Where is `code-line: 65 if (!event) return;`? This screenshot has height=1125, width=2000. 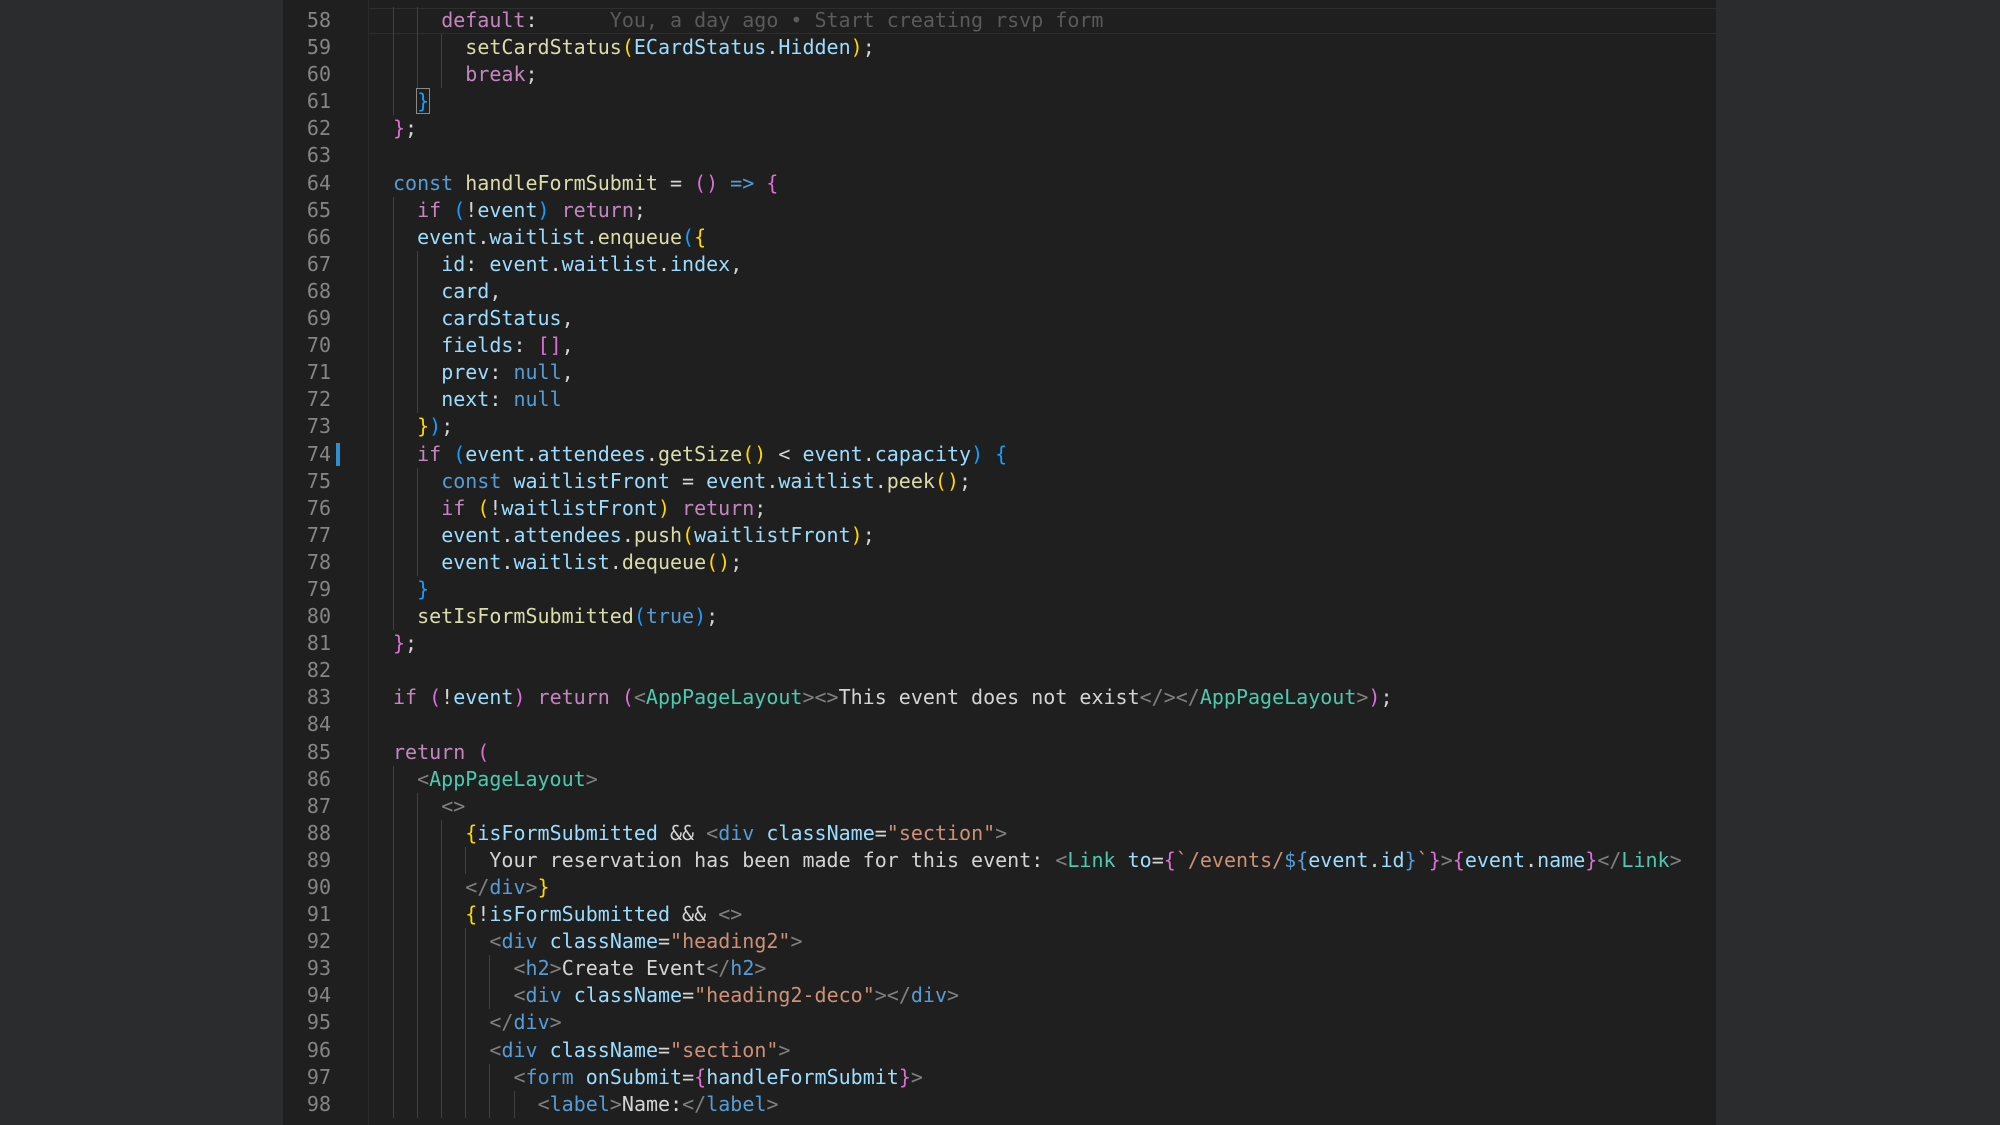 code-line: 65 if (!event) return; is located at coordinates (999, 210).